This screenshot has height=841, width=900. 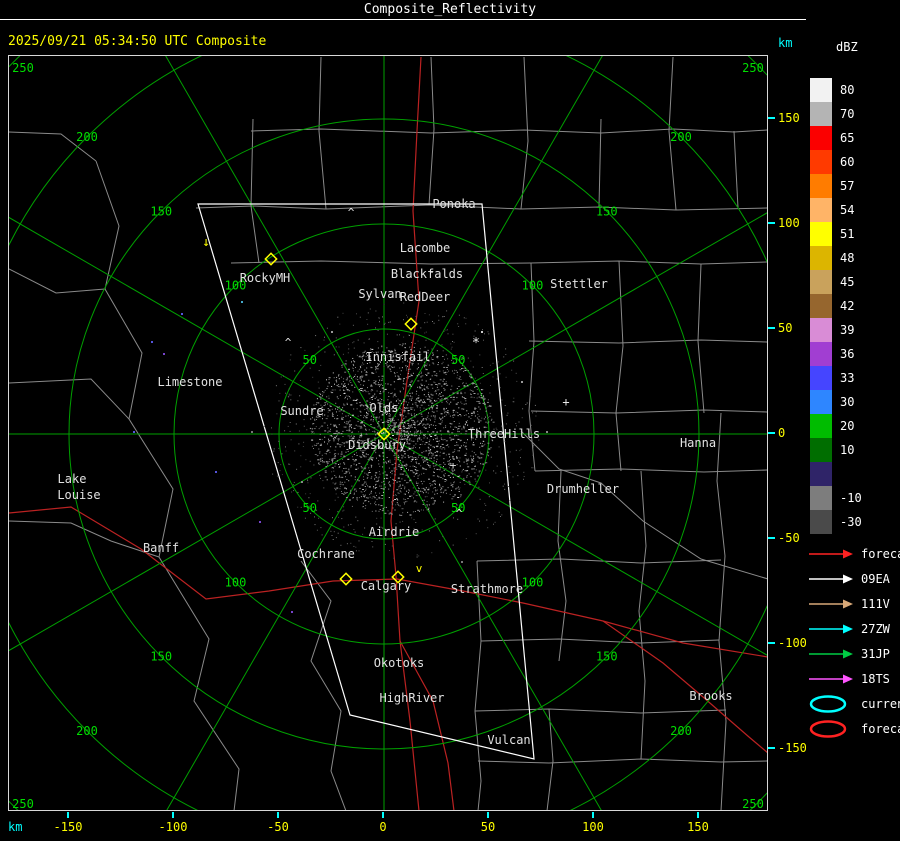 What do you see at coordinates (847, 47) in the screenshot?
I see `colorbar-title: dBZ` at bounding box center [847, 47].